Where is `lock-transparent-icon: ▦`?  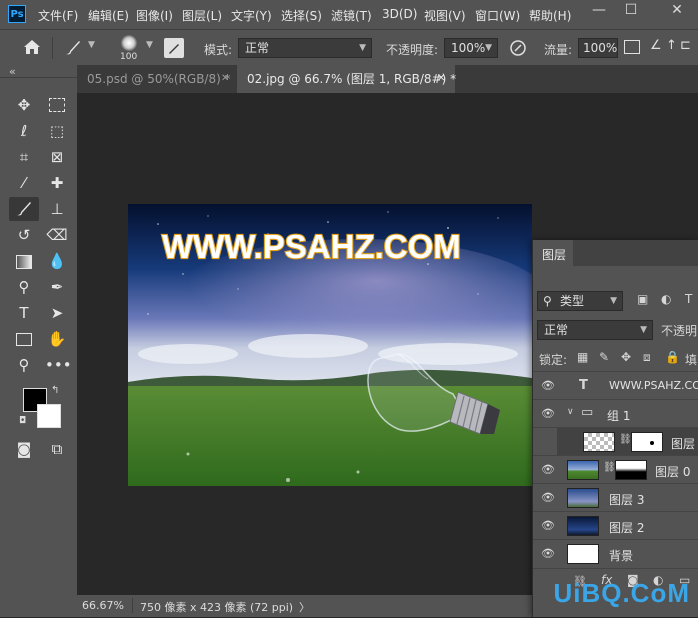 lock-transparent-icon: ▦ is located at coordinates (582, 357).